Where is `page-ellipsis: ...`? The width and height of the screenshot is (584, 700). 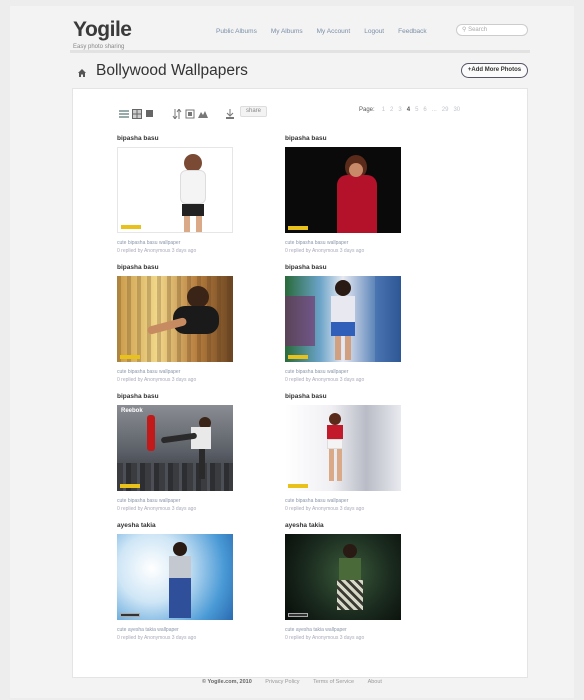 page-ellipsis: ... is located at coordinates (434, 110).